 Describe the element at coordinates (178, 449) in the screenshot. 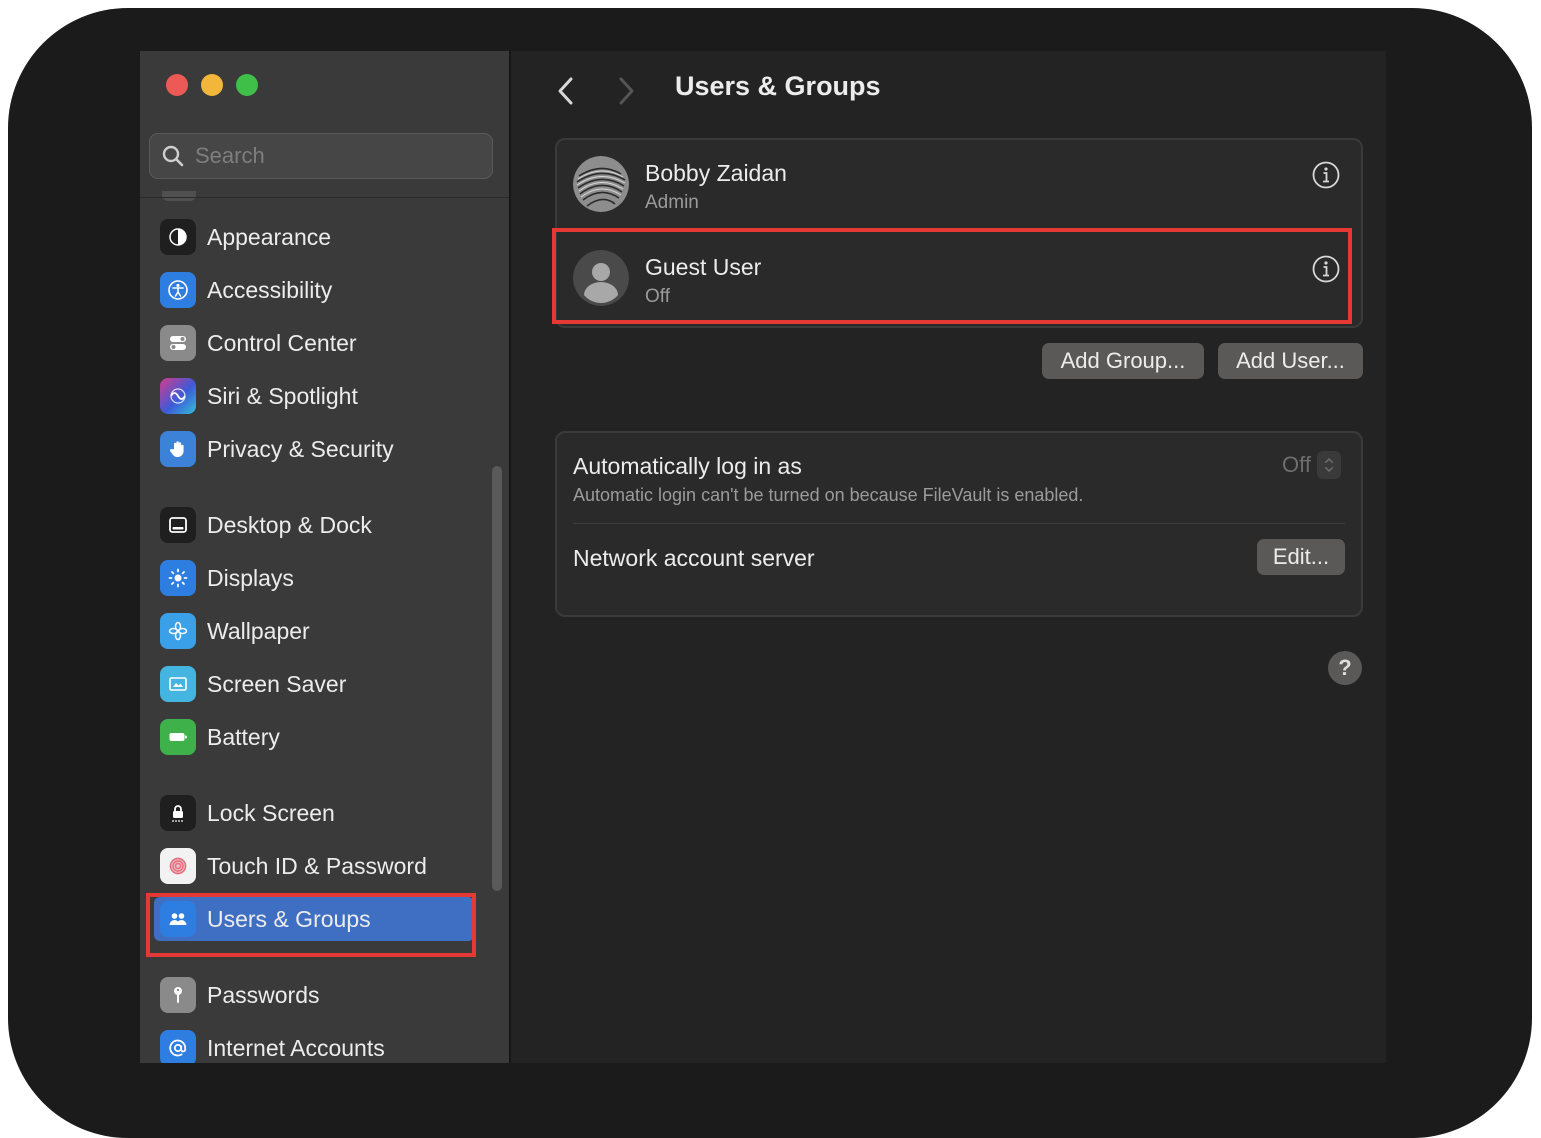

I see `hand-icon` at that location.